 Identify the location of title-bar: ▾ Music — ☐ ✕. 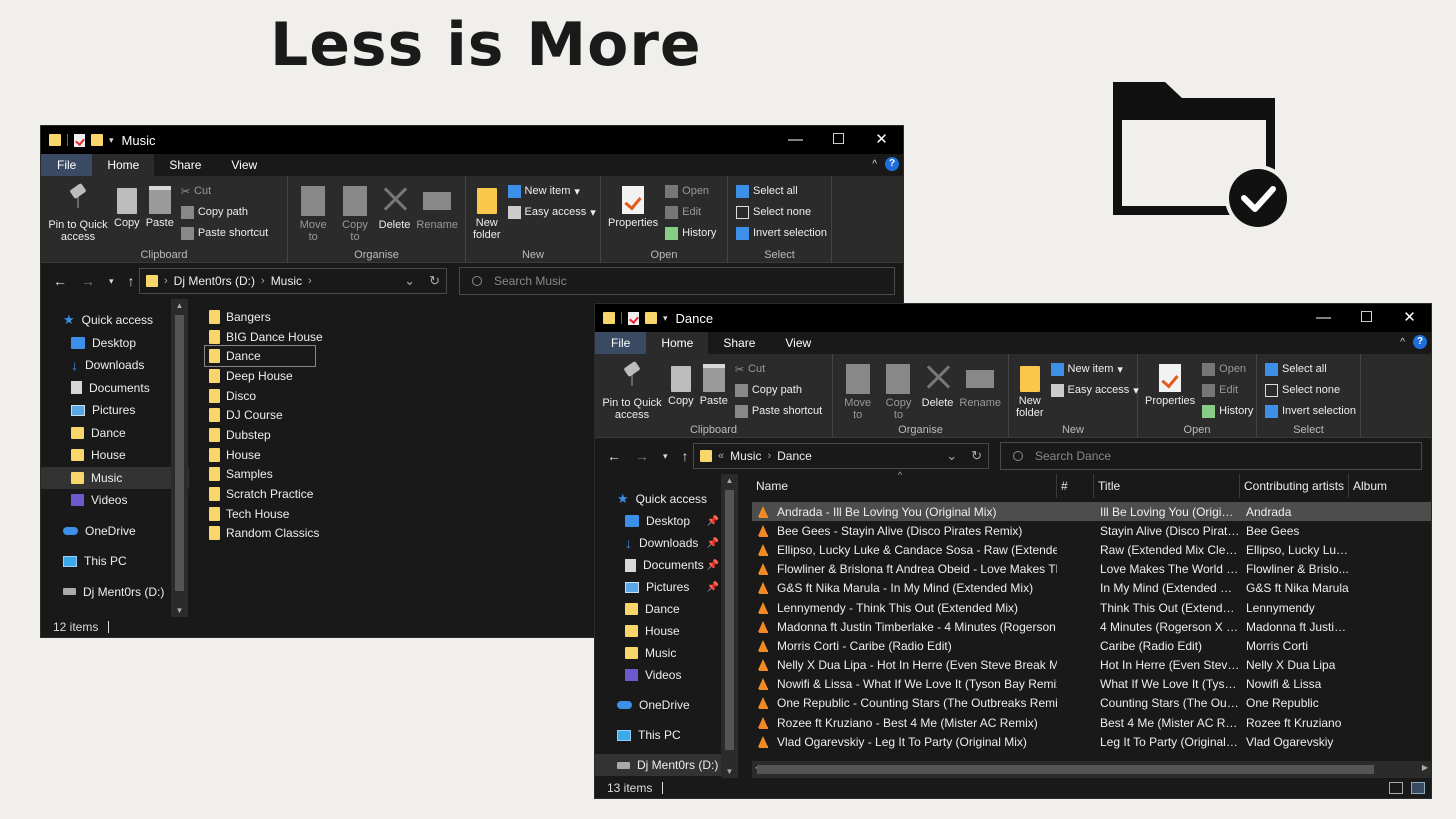
(472, 140).